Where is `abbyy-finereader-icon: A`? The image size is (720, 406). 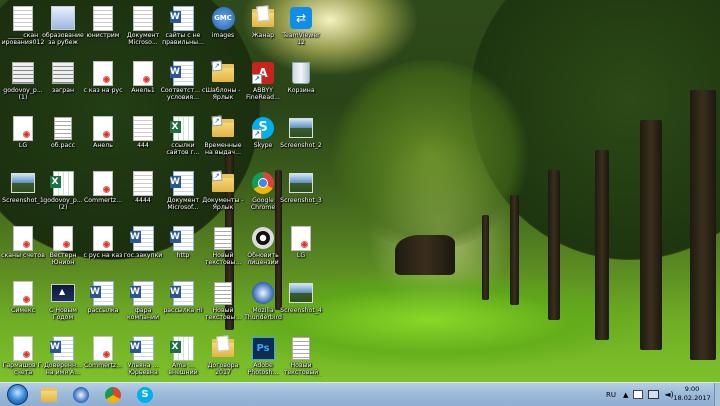
abbyy-finereader-icon: A is located at coordinates (263, 73).